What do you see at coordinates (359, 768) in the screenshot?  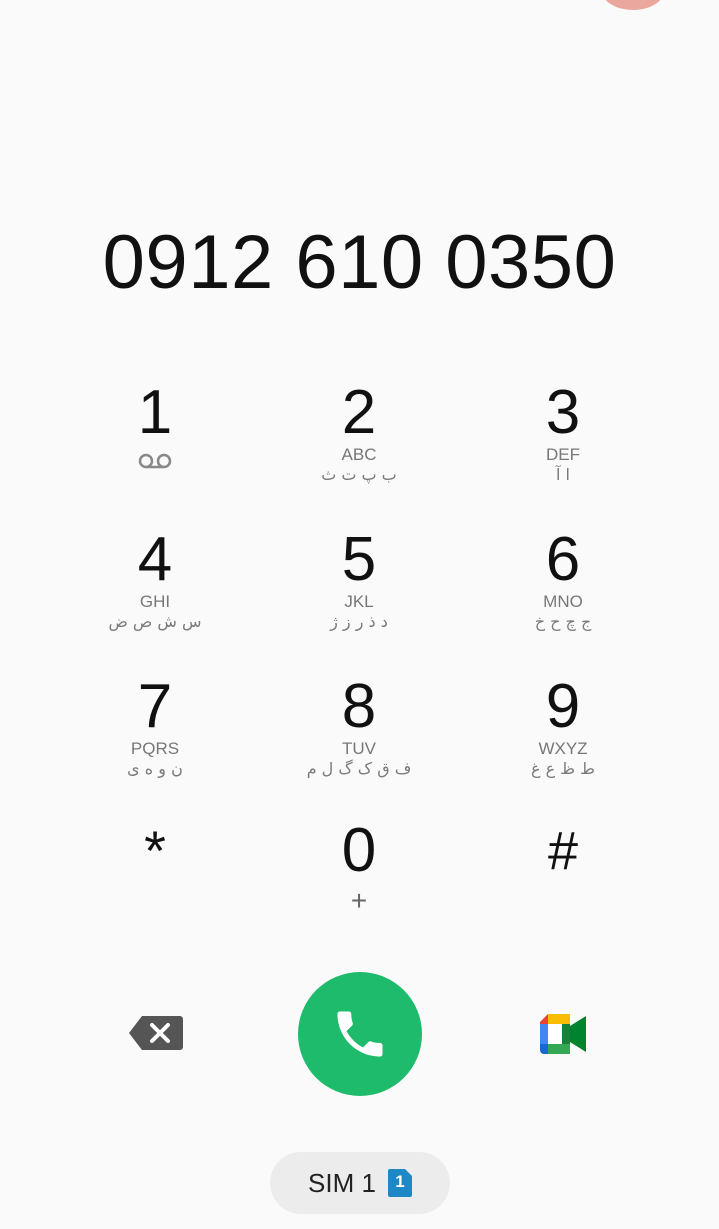 I see `key-alt-letters: ف ق ک گ ل م` at bounding box center [359, 768].